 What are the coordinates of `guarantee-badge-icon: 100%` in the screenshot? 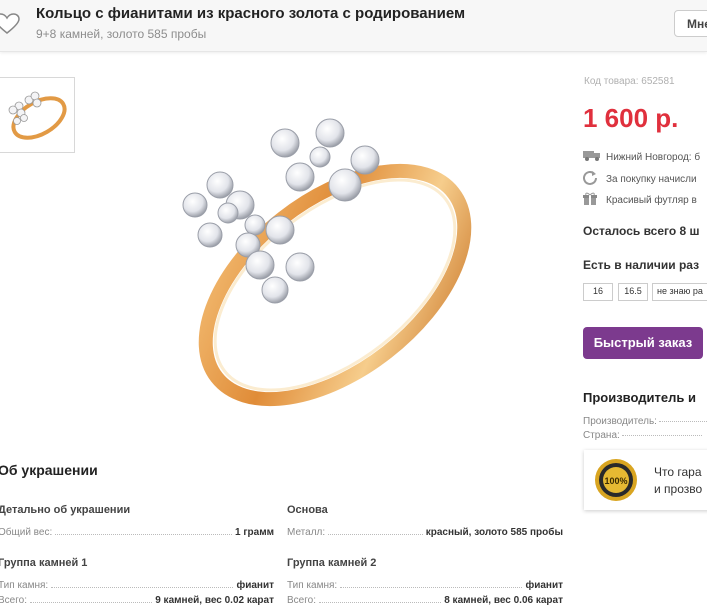 It's located at (616, 480).